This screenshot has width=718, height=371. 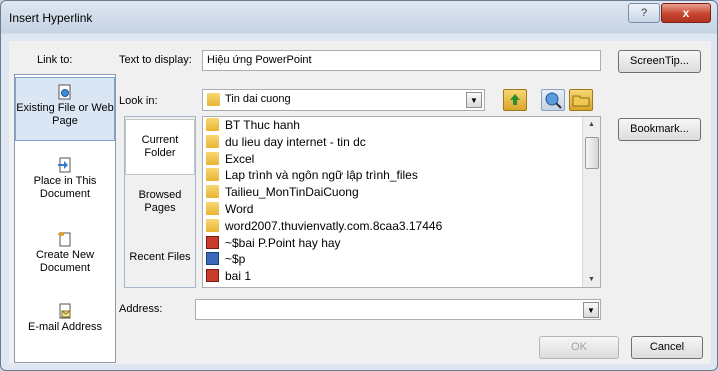 I want to click on nav-browsed-pages: Browsed Pages, so click(x=160, y=202).